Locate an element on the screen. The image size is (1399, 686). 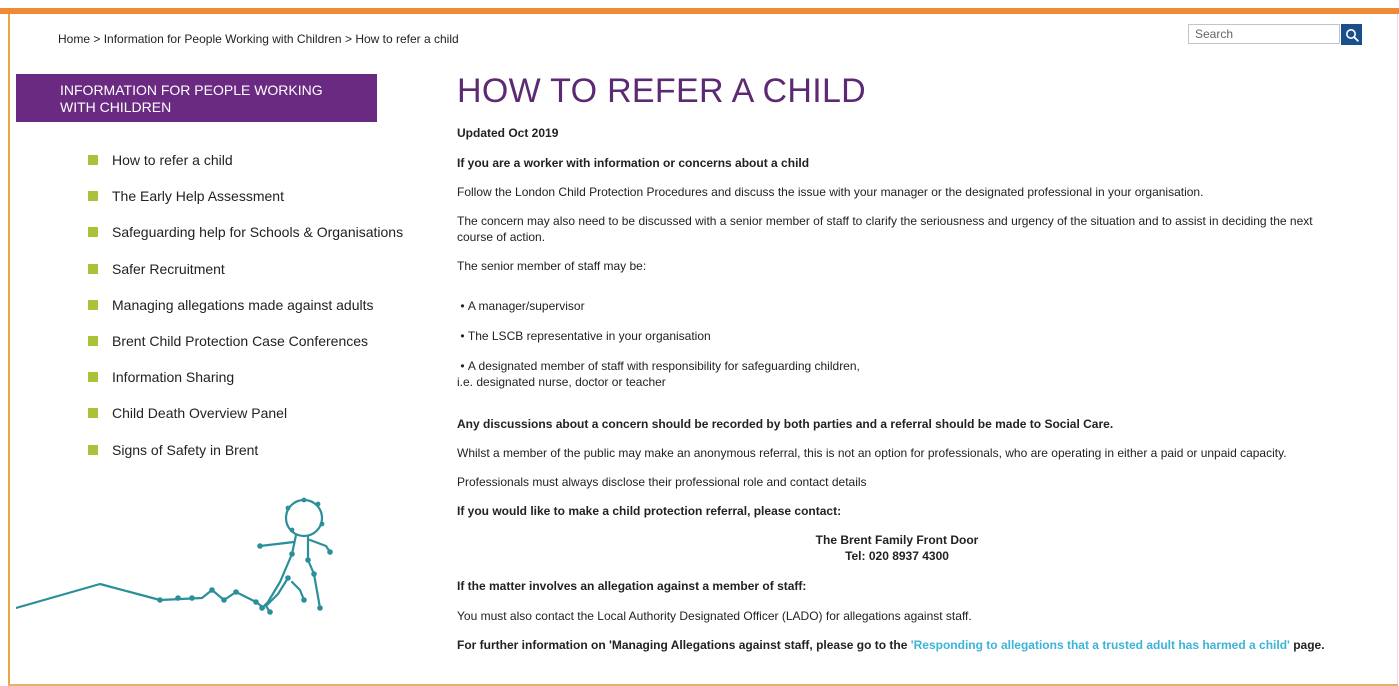
search-input is located at coordinates (1264, 34).